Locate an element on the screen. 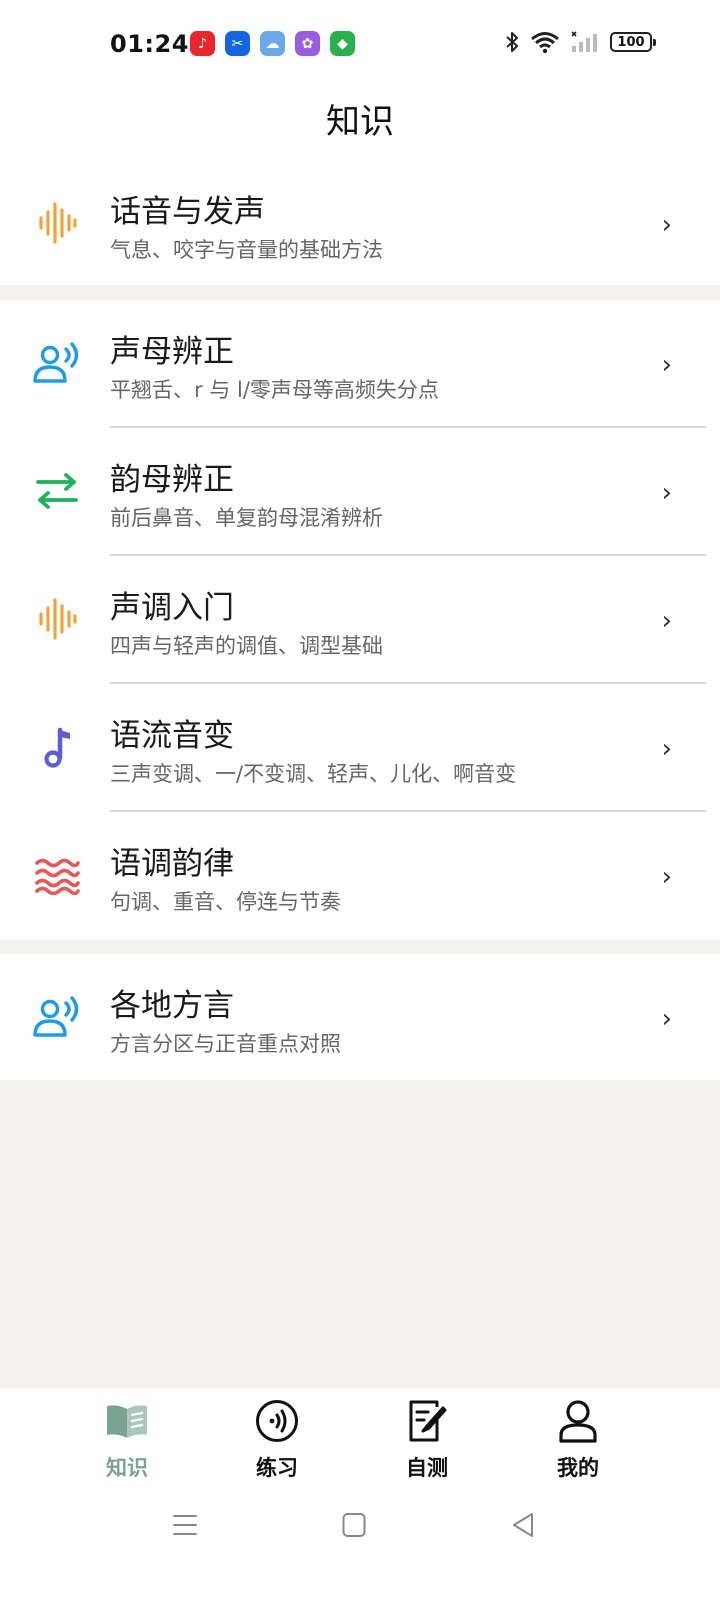 Image resolution: width=720 pixels, height=1600 pixels. book-icon is located at coordinates (127, 1421).